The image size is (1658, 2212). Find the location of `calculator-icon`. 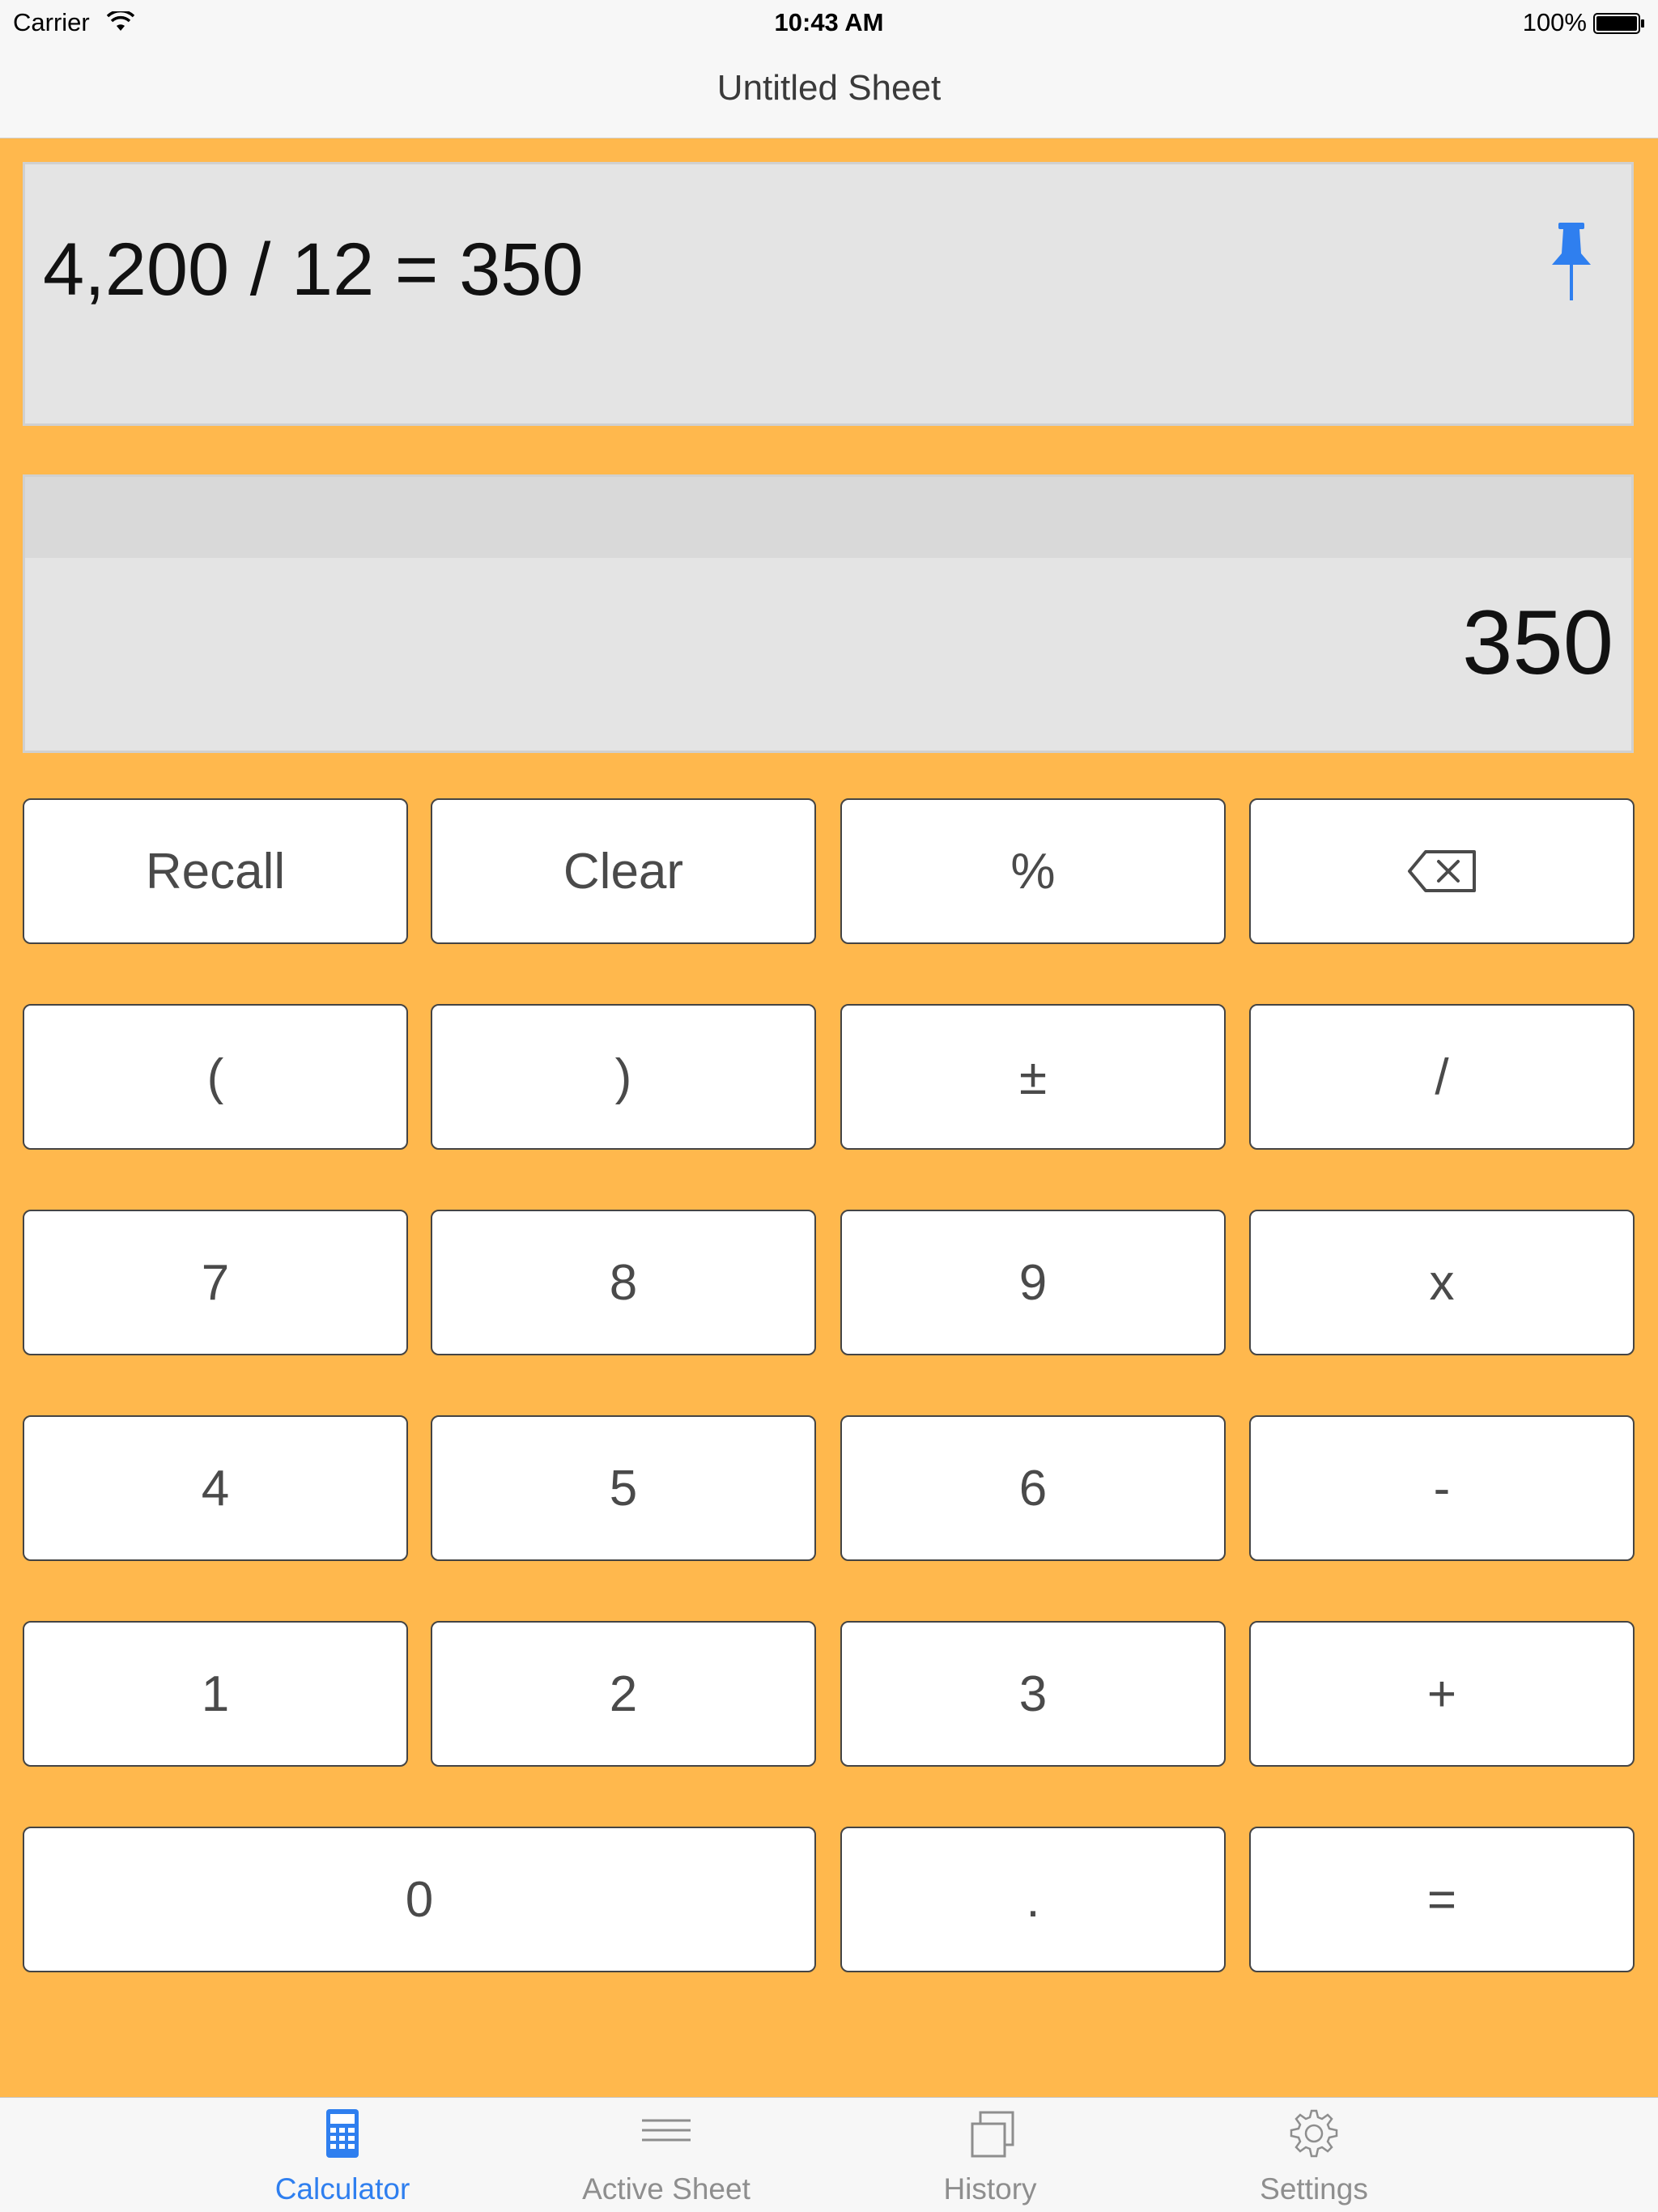

calculator-icon is located at coordinates (342, 2133).